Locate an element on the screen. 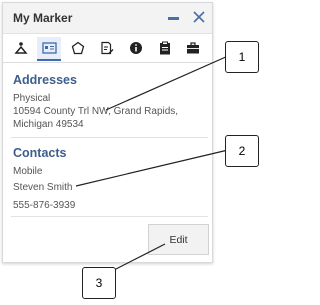 The width and height of the screenshot is (320, 305). edit-document-icon is located at coordinates (107, 48).